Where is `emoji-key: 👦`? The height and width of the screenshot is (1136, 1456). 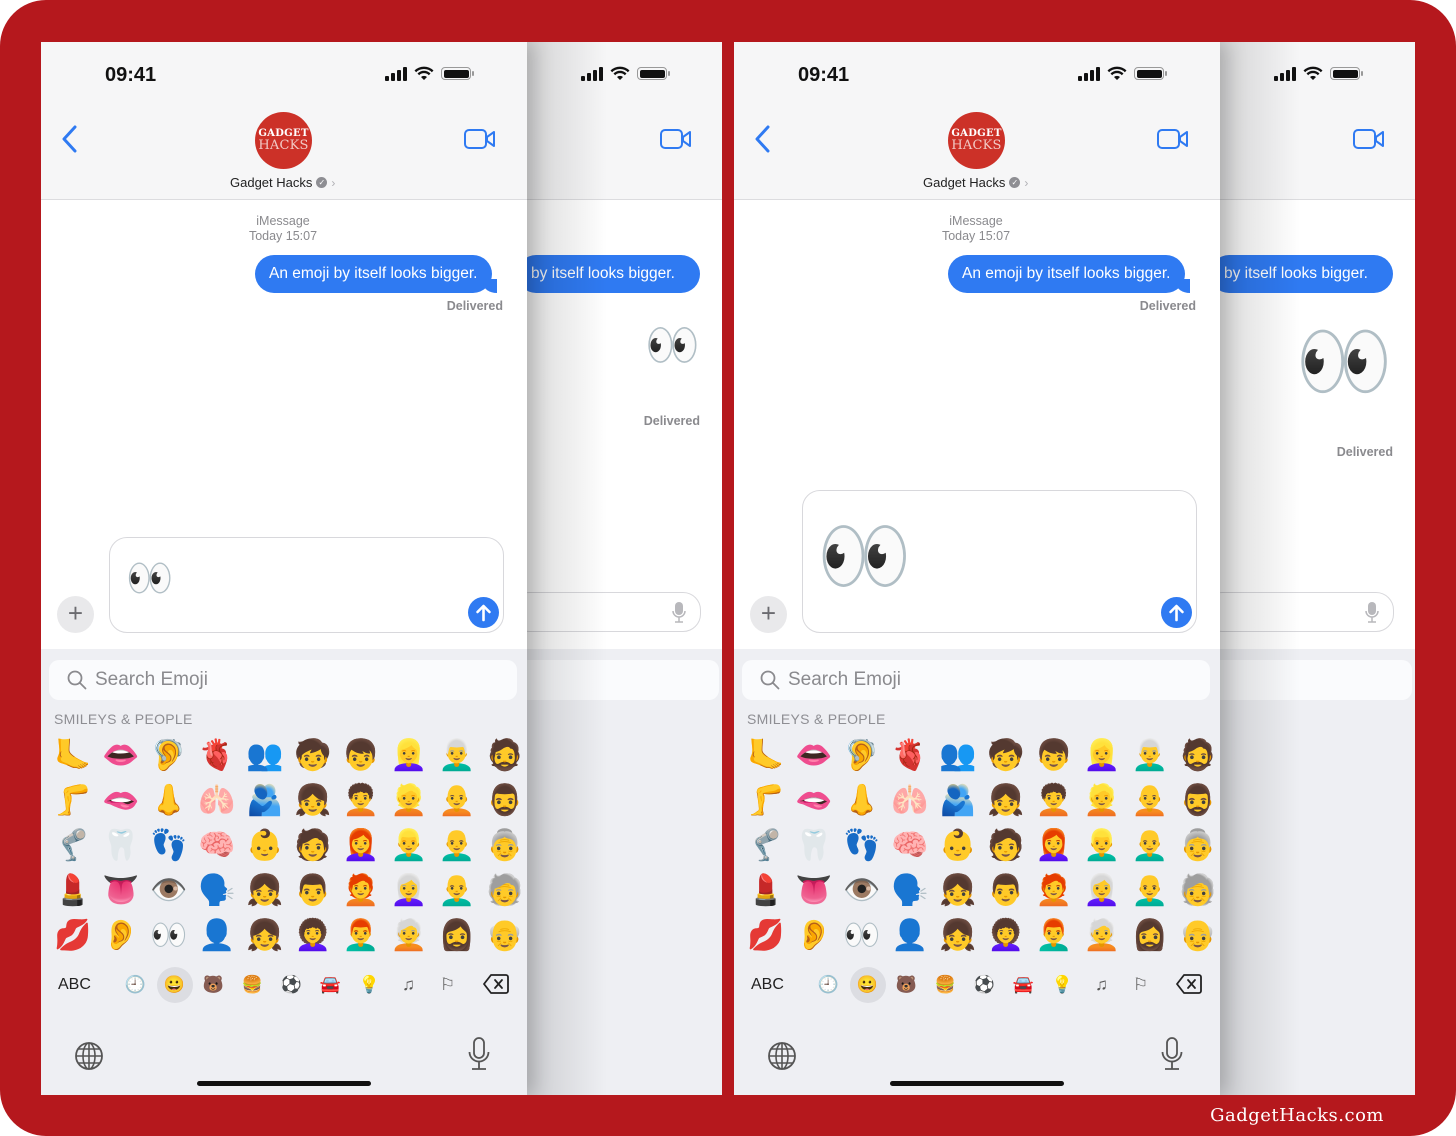 emoji-key: 👦 is located at coordinates (361, 755).